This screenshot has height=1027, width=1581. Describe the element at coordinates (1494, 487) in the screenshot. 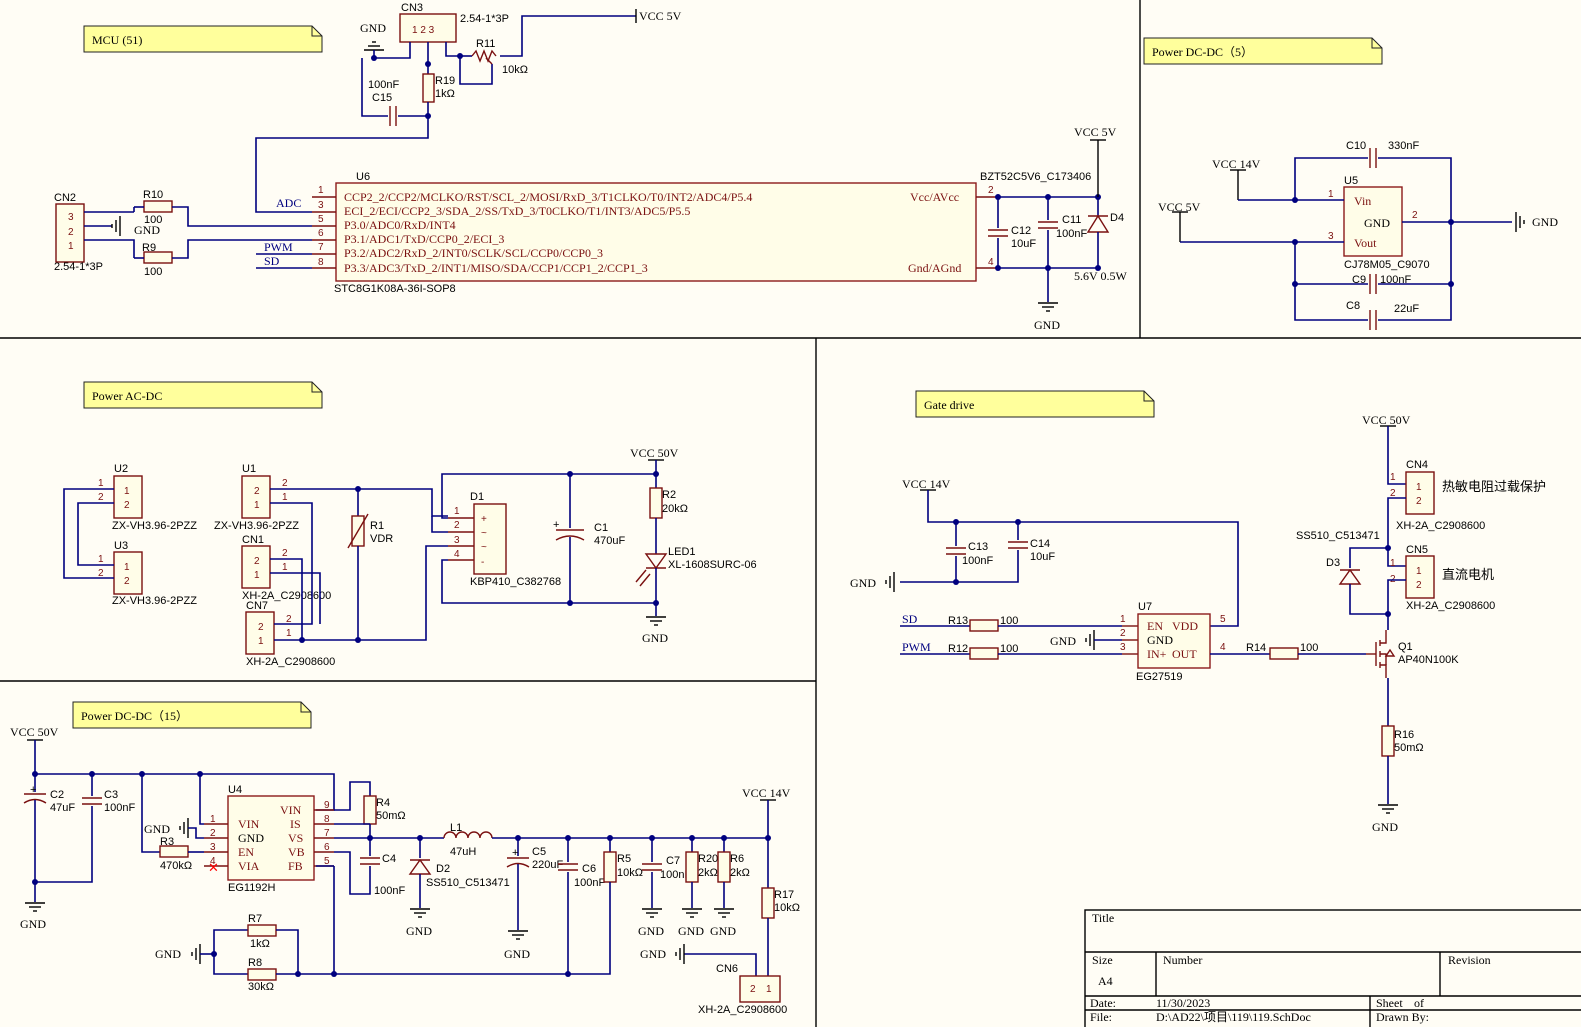

I see `cn4-note: 热敏电阻过载保护` at that location.